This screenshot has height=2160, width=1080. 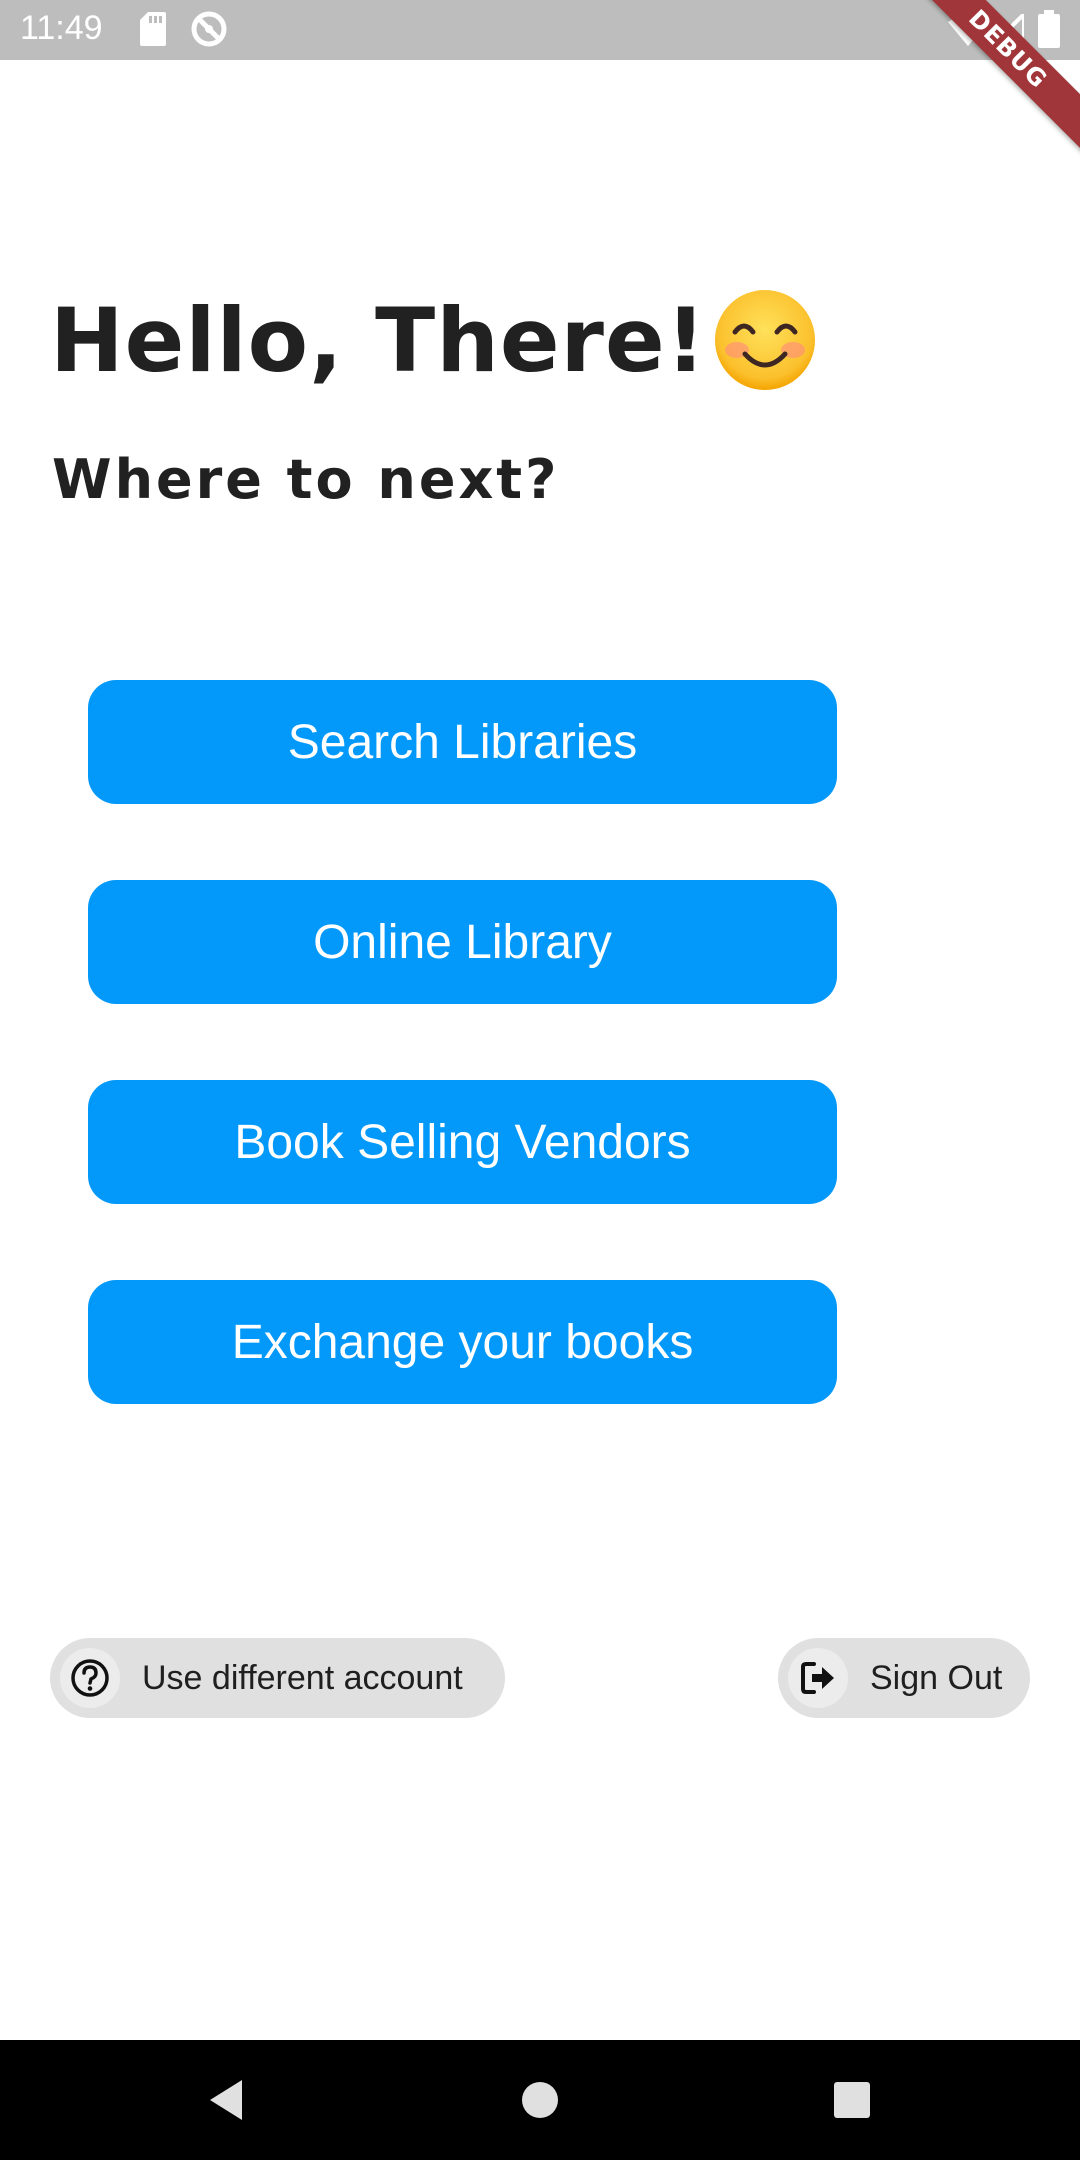 I want to click on navigation-bar, so click(x=540, y=2100).